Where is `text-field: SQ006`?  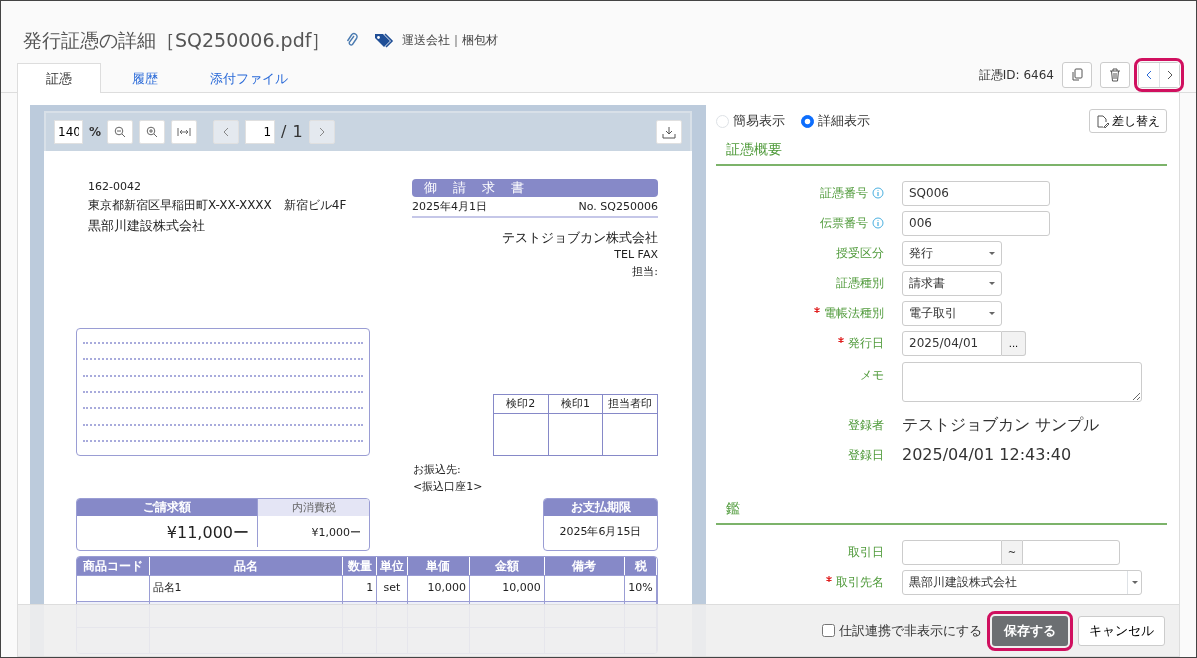
text-field: SQ006 is located at coordinates (976, 193).